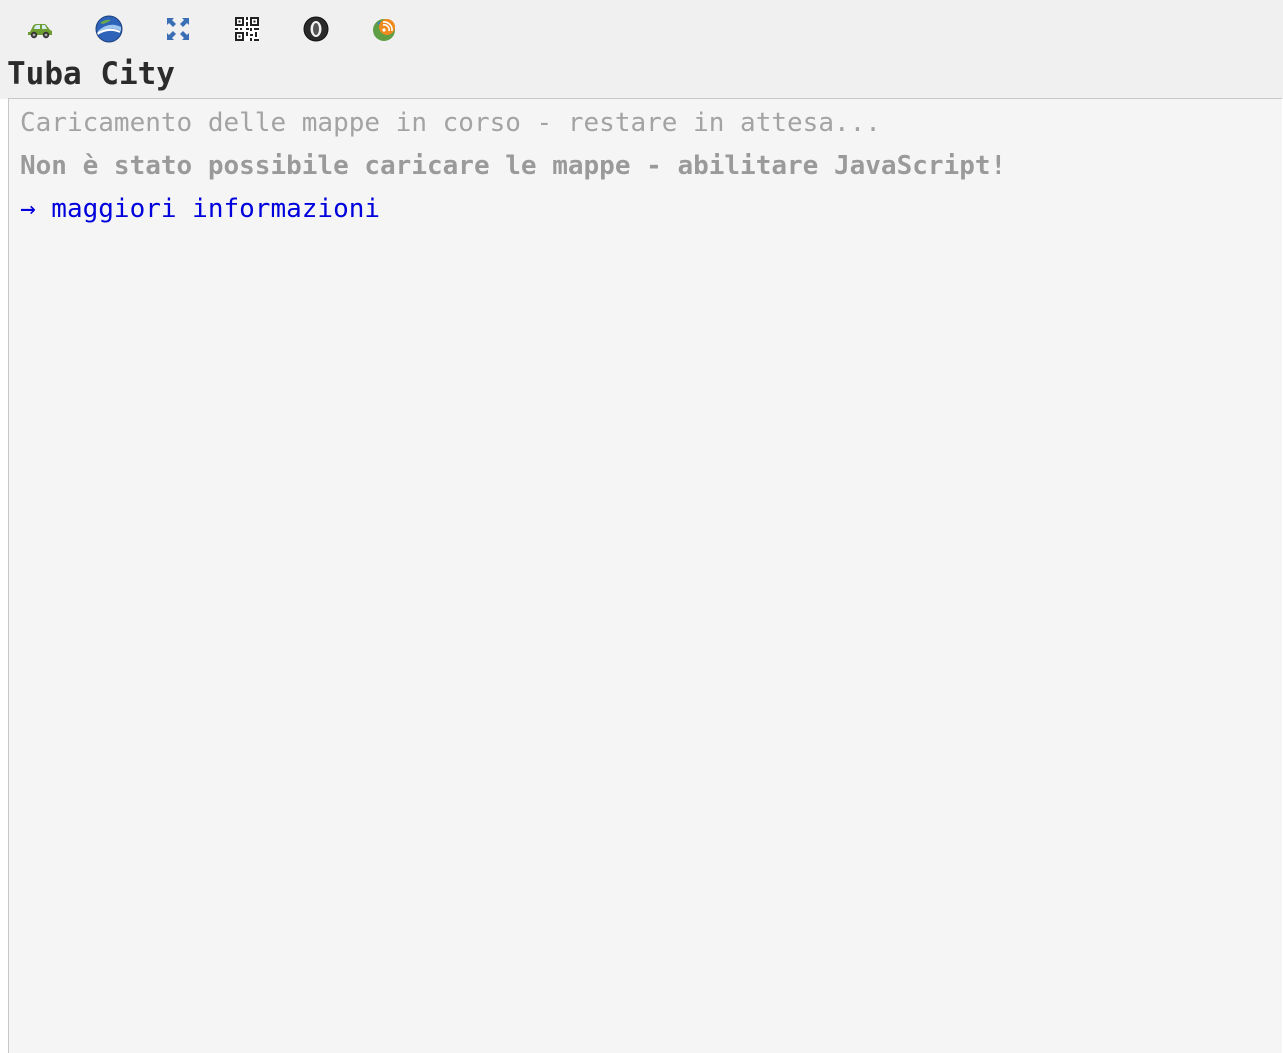 The height and width of the screenshot is (1053, 1283). I want to click on opera-icon, so click(316, 29).